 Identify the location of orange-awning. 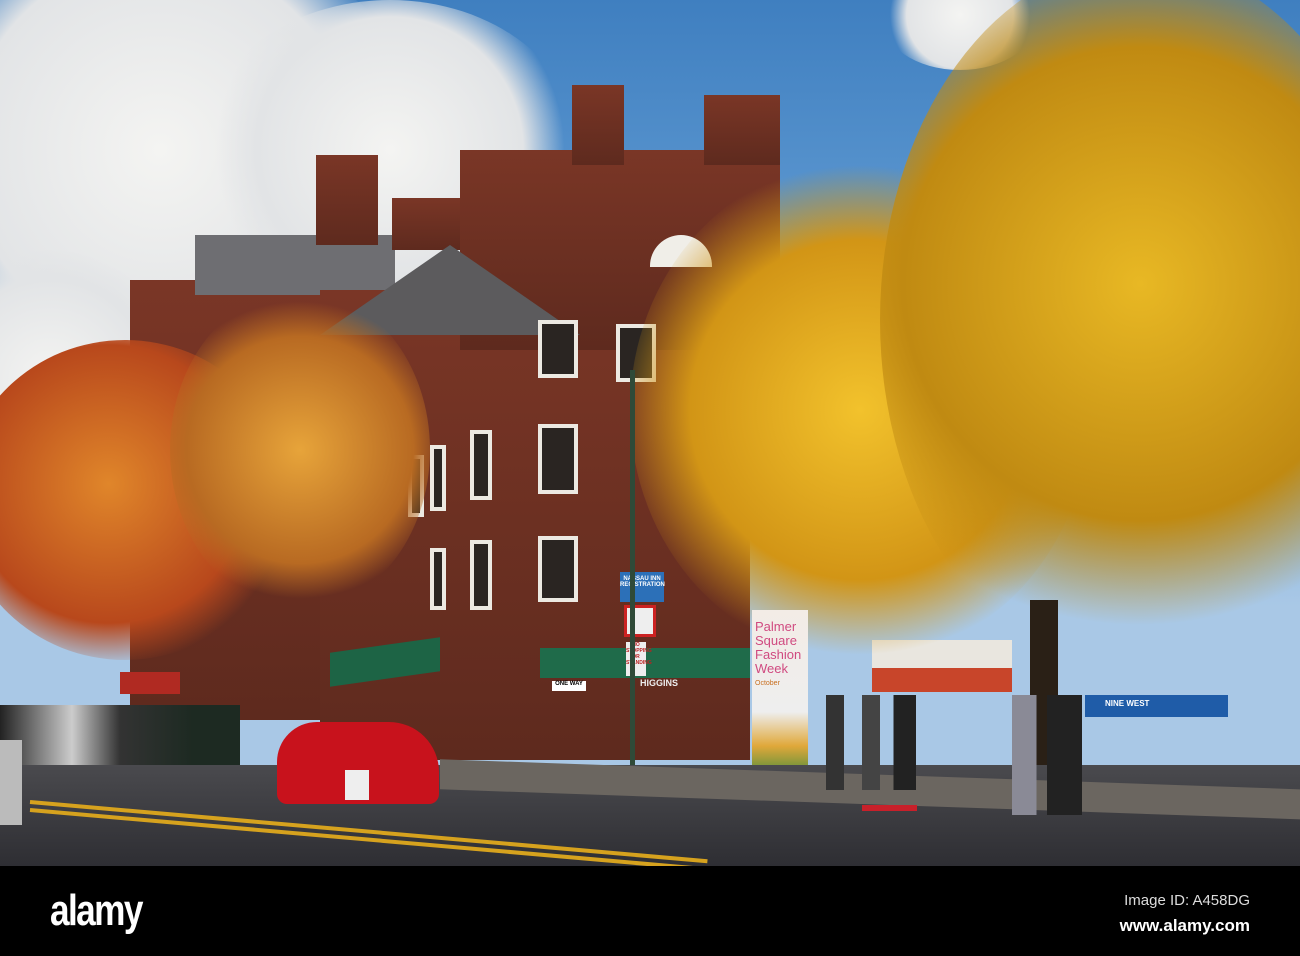
(942, 680).